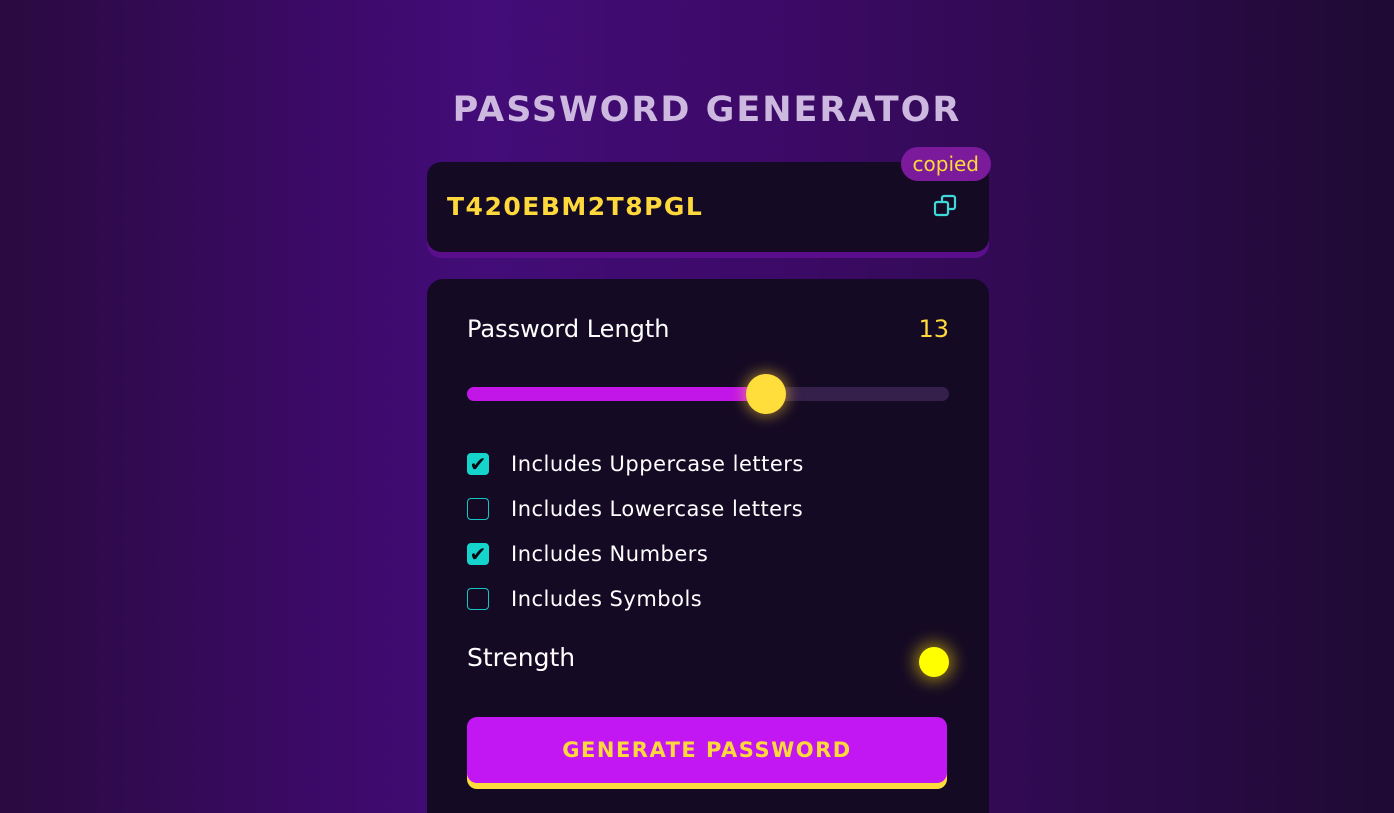  Describe the element at coordinates (933, 329) in the screenshot. I see `length-value: 13` at that location.